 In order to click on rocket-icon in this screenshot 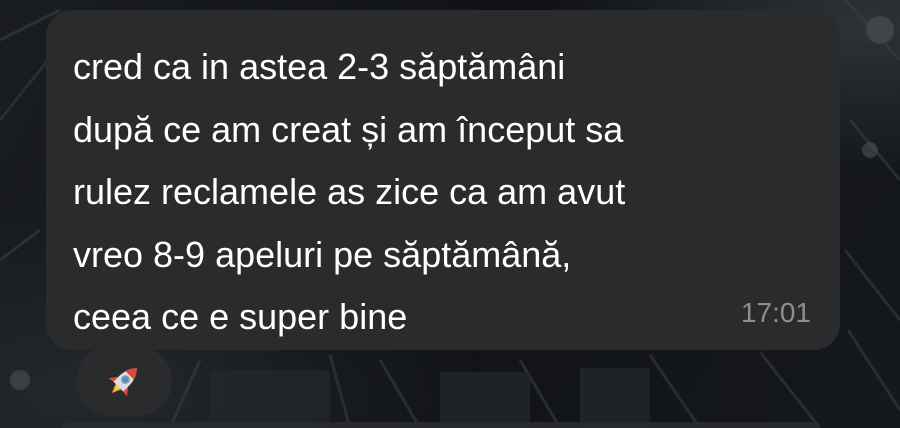, I will do `click(122, 382)`.